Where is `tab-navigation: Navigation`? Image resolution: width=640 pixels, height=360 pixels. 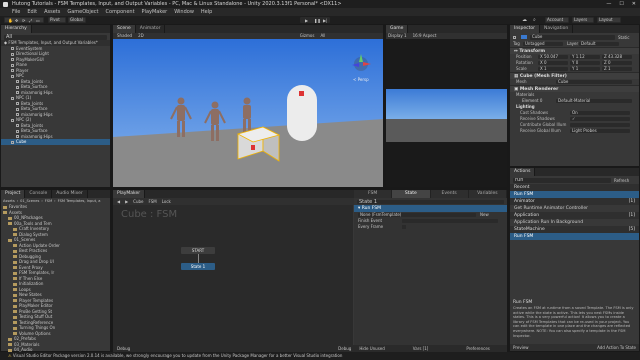
tab-navigation: Navigation is located at coordinates (557, 29).